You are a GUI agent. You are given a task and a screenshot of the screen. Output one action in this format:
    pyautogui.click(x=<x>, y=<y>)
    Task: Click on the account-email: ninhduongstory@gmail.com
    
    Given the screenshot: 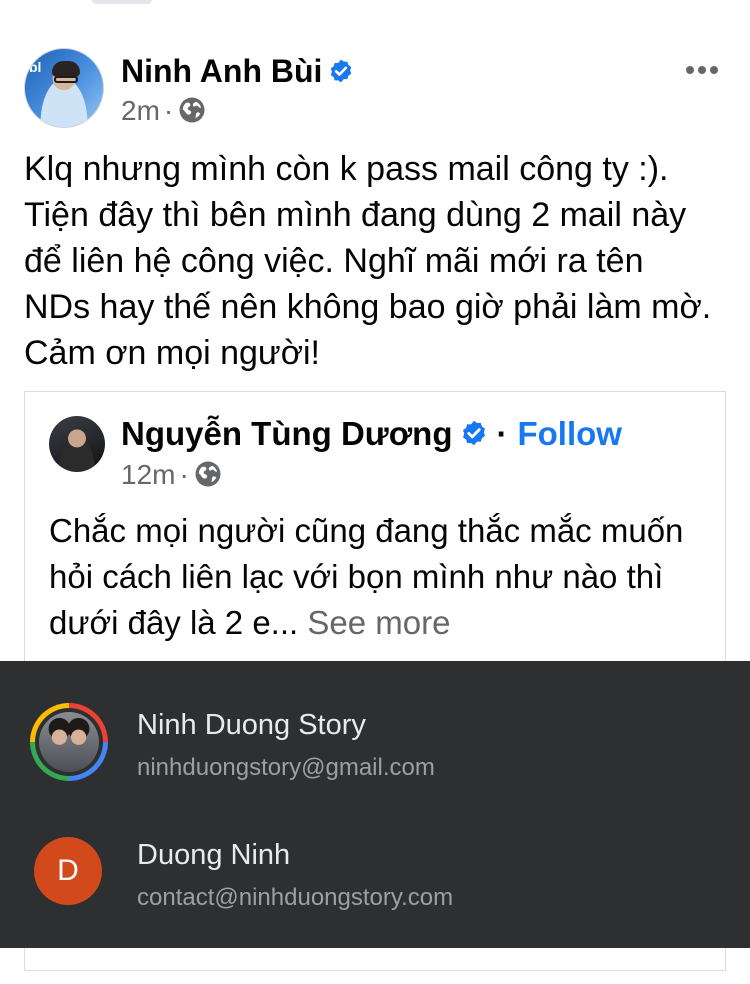 What is the action you would take?
    pyautogui.click(x=286, y=767)
    